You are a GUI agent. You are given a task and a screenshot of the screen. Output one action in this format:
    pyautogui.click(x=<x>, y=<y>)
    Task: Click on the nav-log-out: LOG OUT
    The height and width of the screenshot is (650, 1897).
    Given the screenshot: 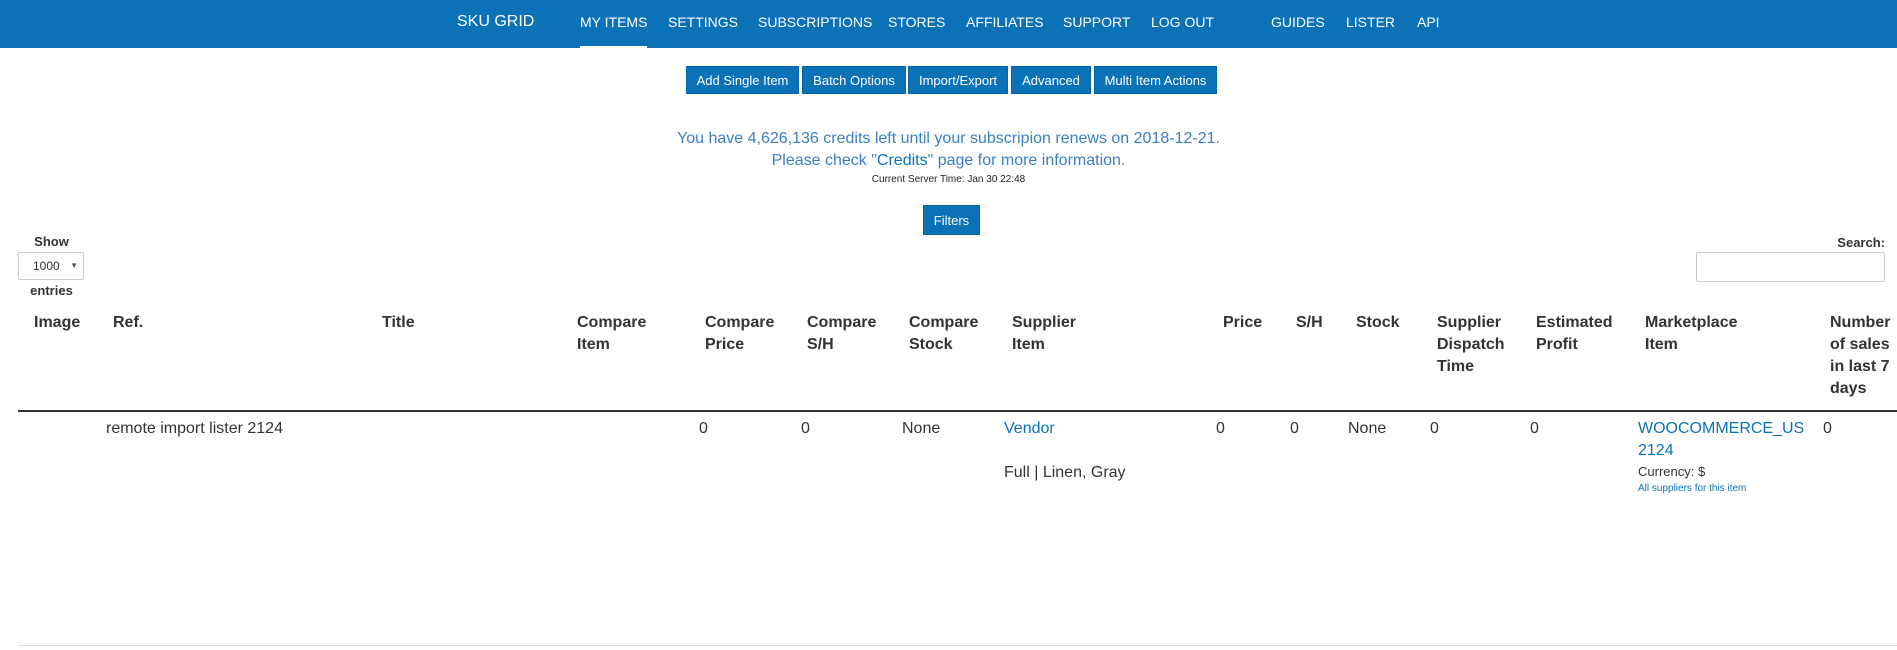 What is the action you would take?
    pyautogui.click(x=1182, y=22)
    